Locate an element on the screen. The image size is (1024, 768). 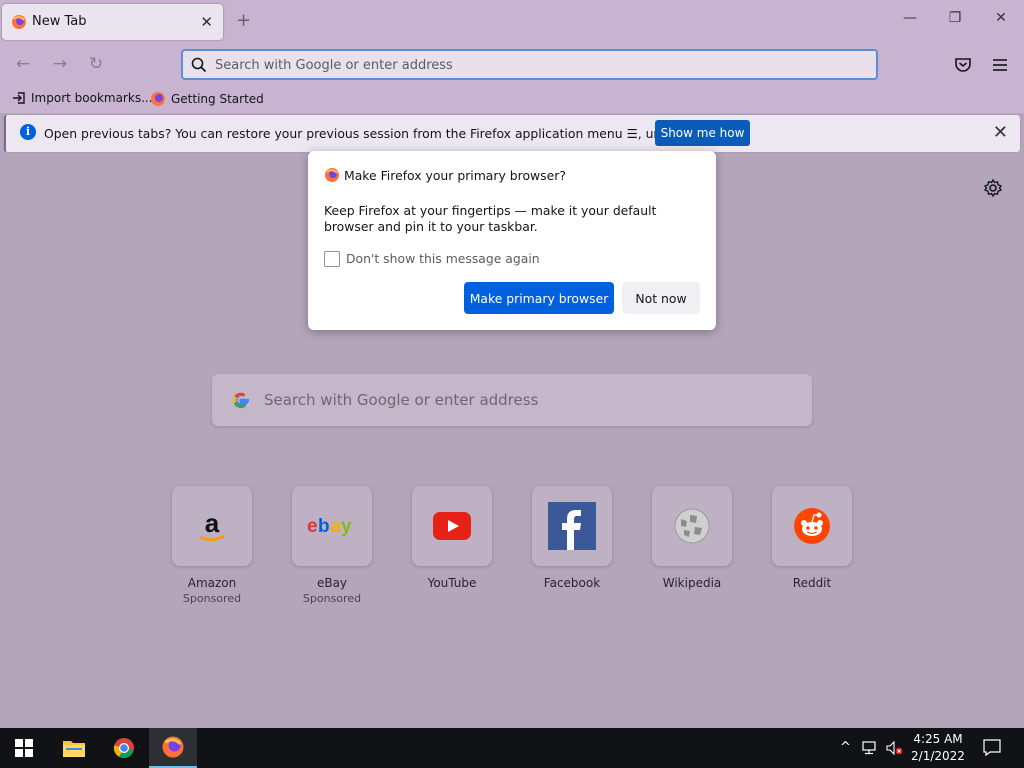
svg-text: b is located at coordinates (324, 526).